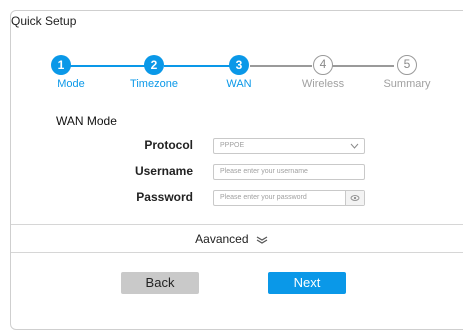 This screenshot has height=330, width=463. I want to click on step-2-label: Timezone, so click(154, 84).